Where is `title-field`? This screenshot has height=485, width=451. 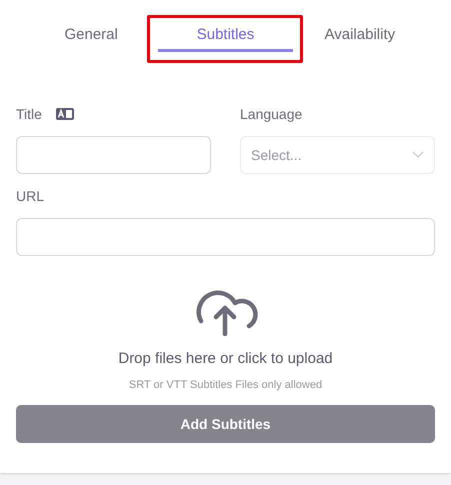 title-field is located at coordinates (113, 155).